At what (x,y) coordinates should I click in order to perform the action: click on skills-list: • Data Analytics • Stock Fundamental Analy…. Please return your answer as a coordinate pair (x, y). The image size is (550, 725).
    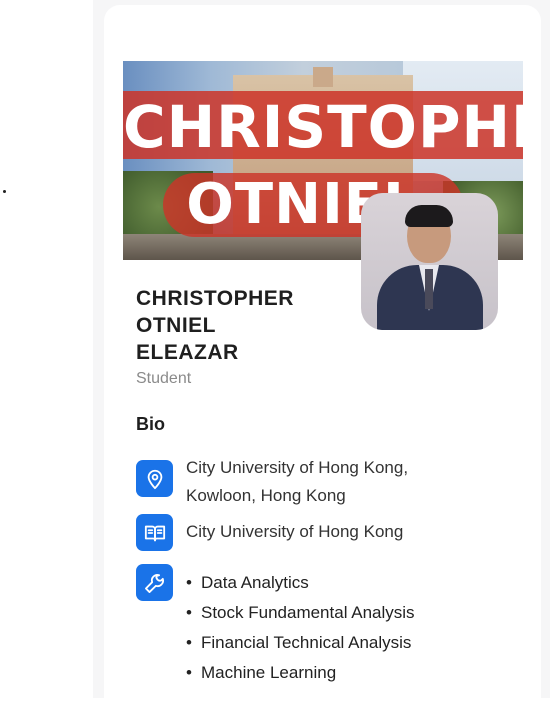
    Looking at the image, I should click on (300, 628).